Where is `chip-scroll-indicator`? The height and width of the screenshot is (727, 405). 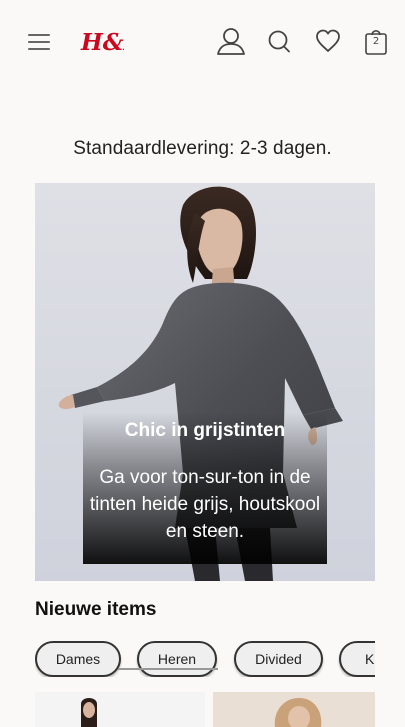
chip-scroll-indicator is located at coordinates (168, 669).